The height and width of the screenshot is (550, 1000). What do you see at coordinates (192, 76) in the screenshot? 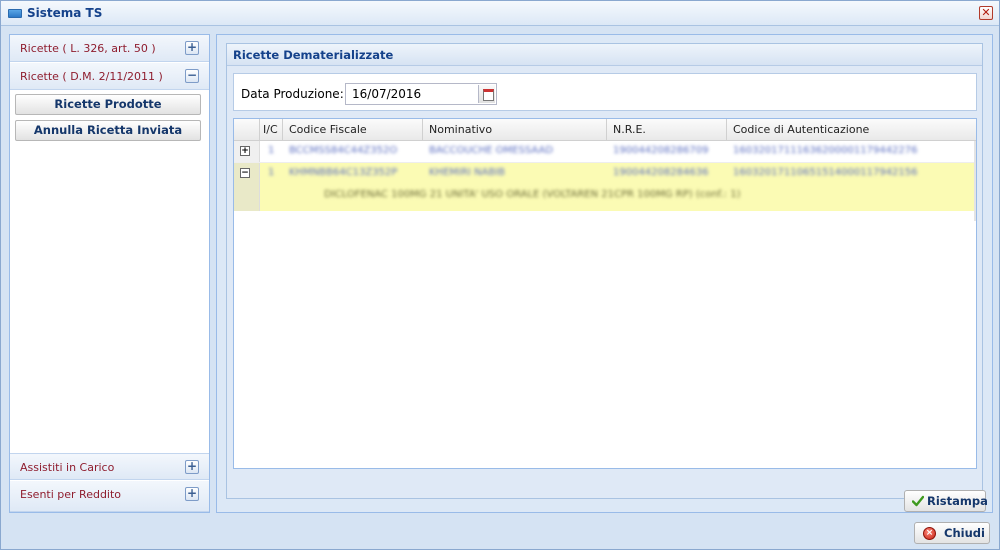
I see `collapse-icon: −` at bounding box center [192, 76].